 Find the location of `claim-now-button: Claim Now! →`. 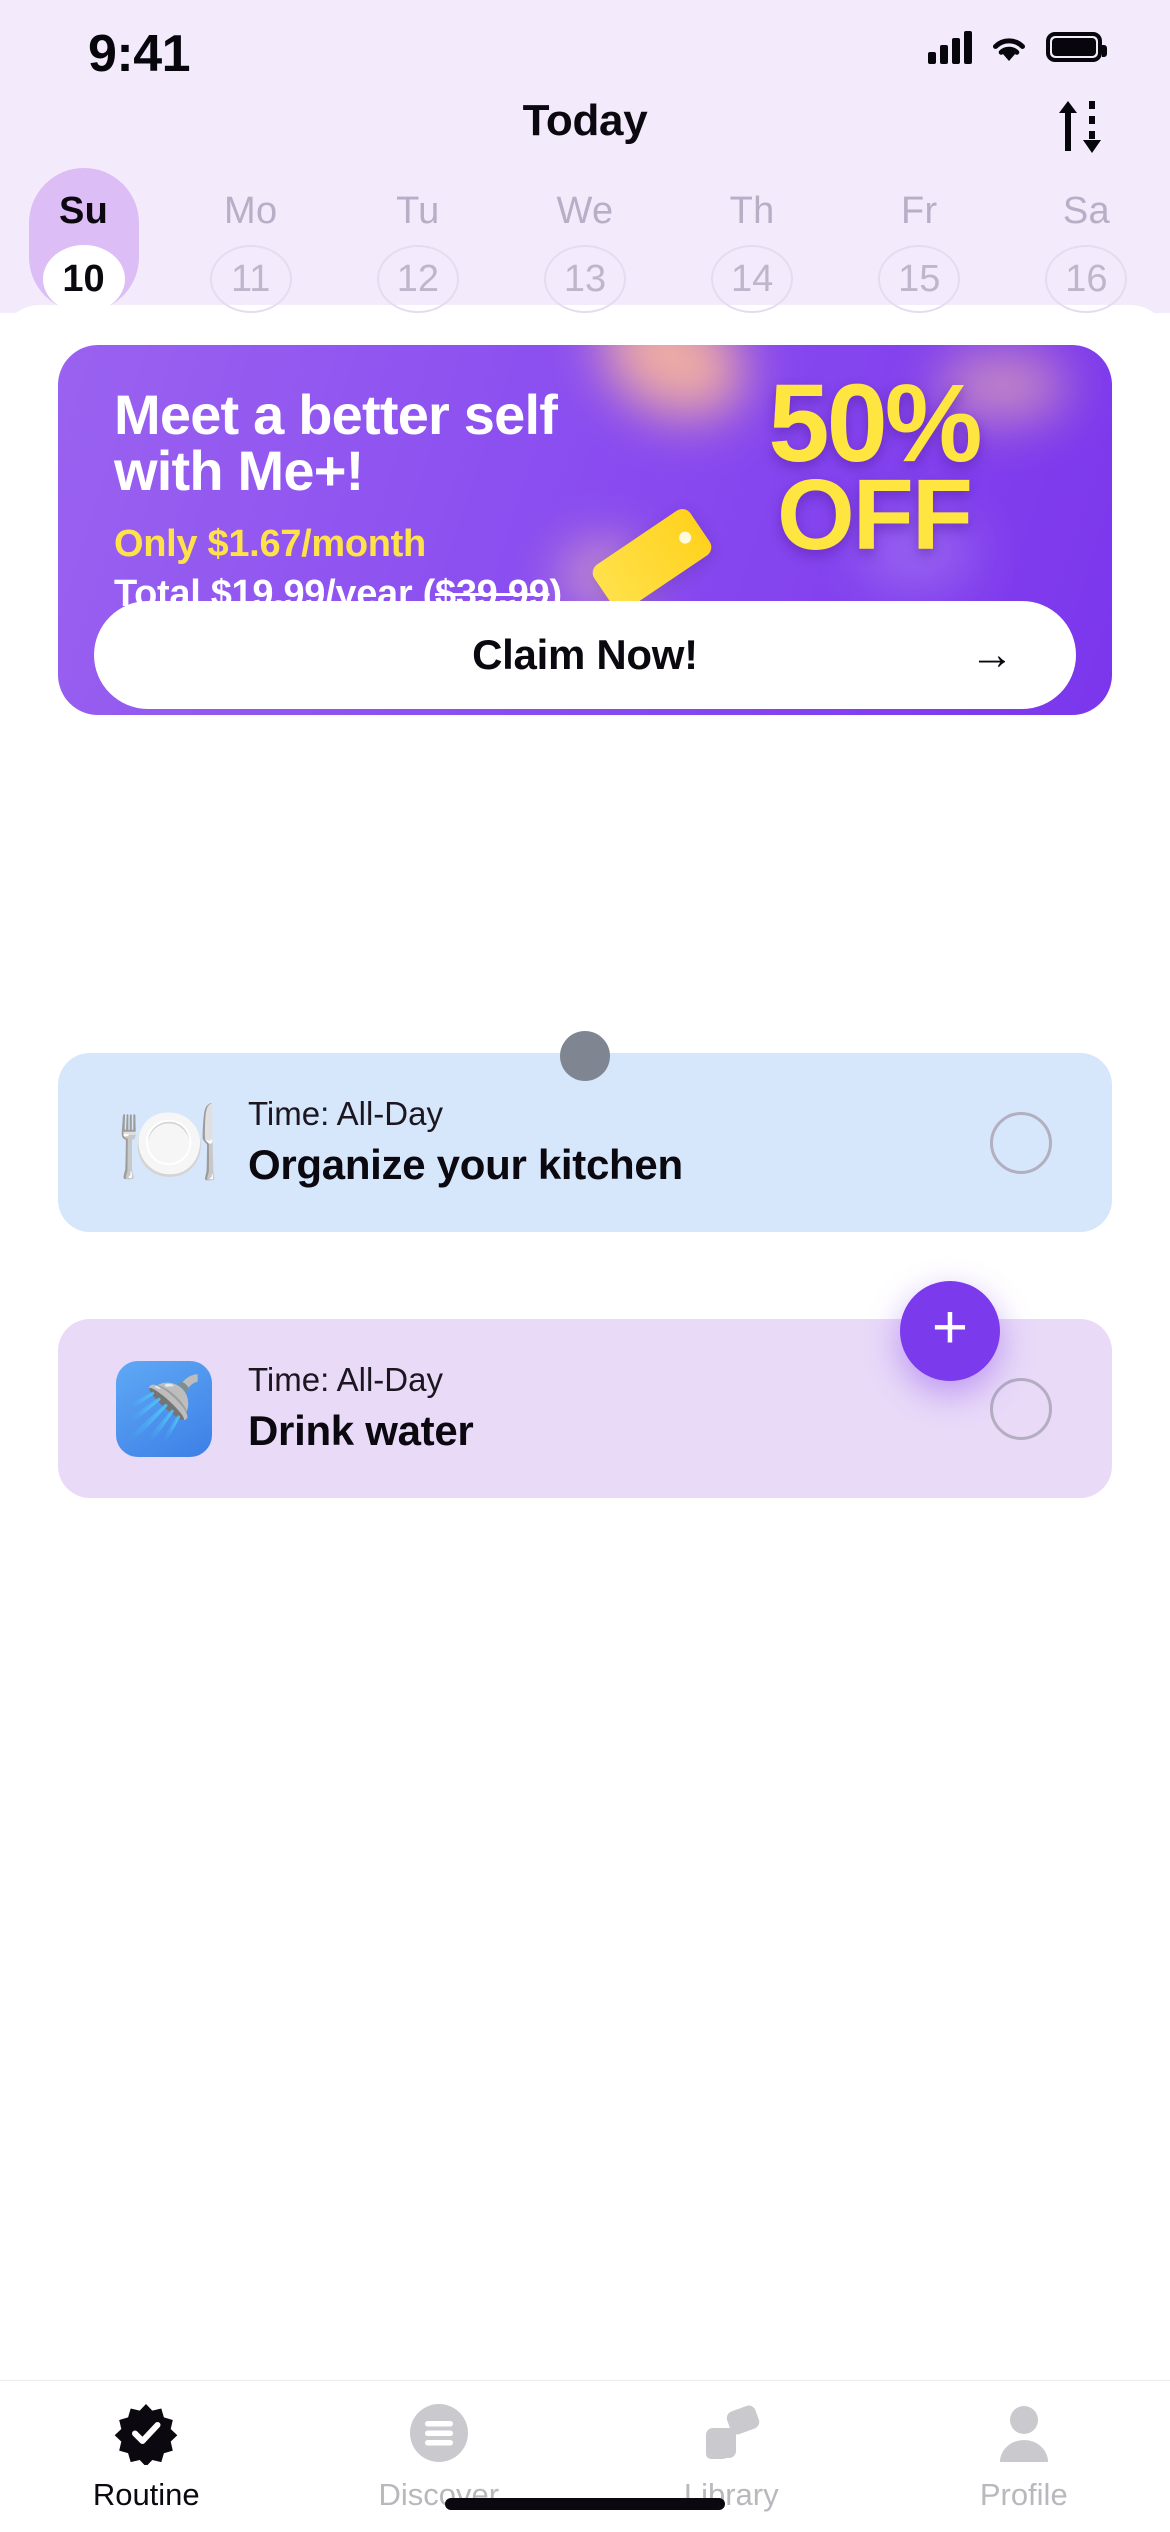

claim-now-button: Claim Now! → is located at coordinates (585, 655).